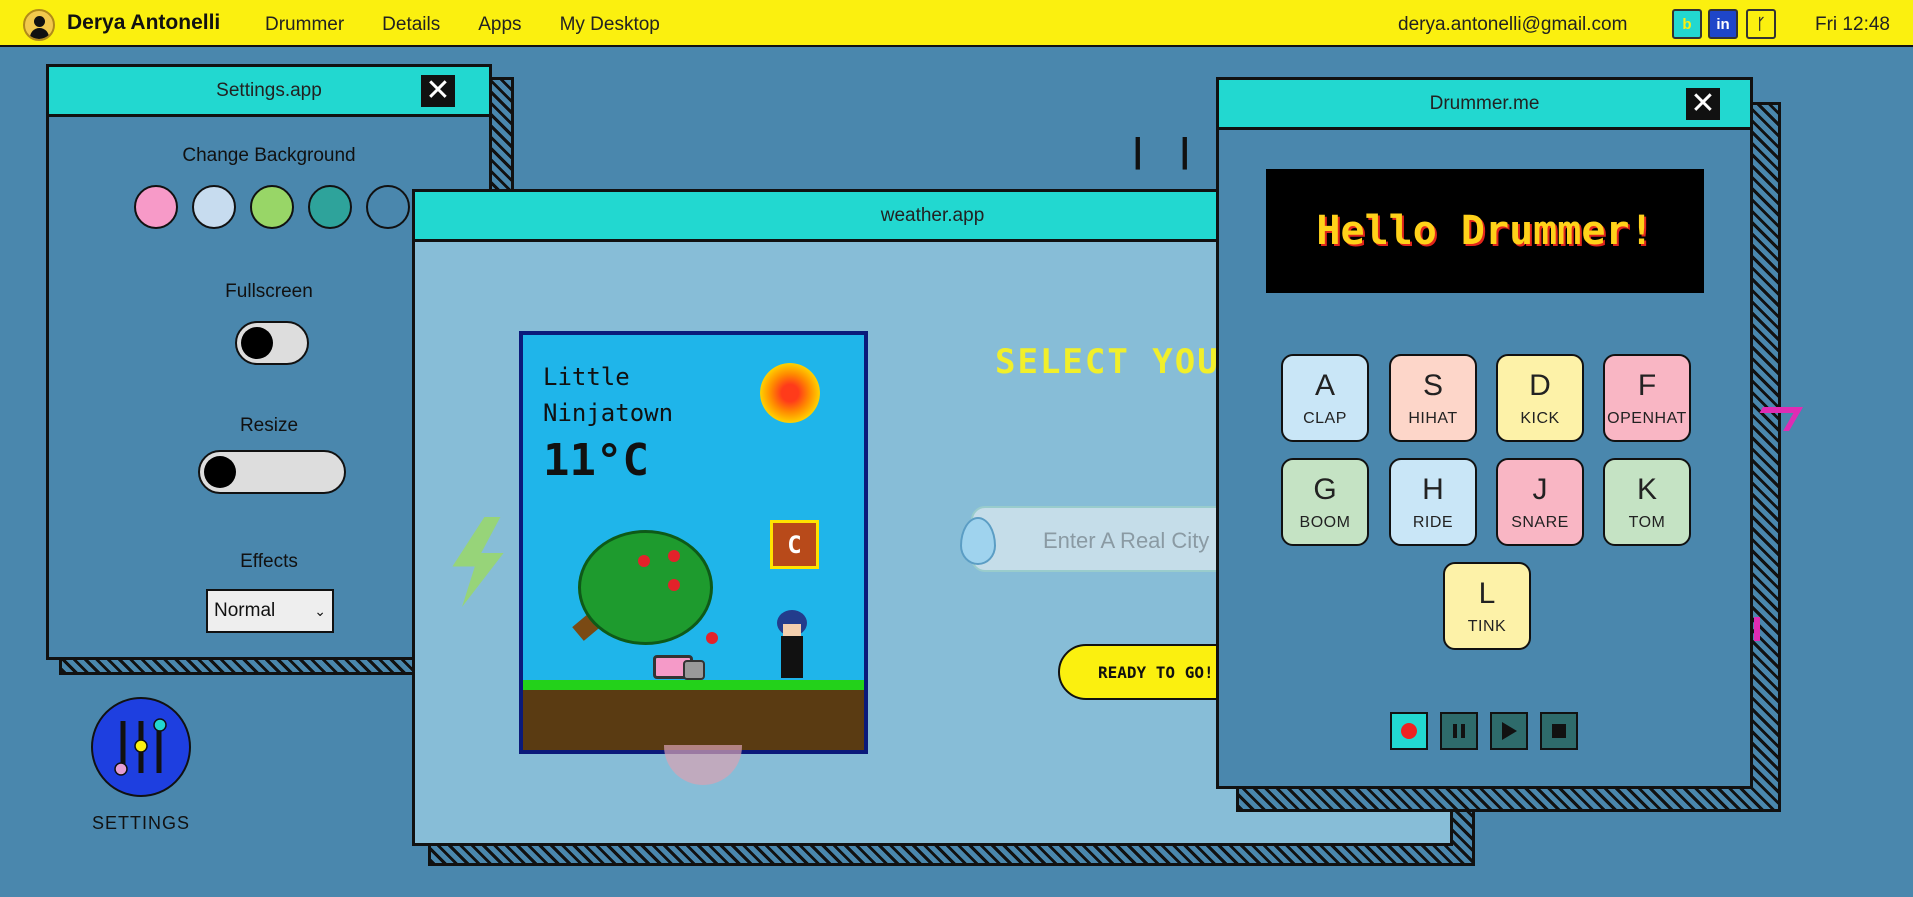 The width and height of the screenshot is (1913, 897). I want to click on swatch-green, so click(272, 207).